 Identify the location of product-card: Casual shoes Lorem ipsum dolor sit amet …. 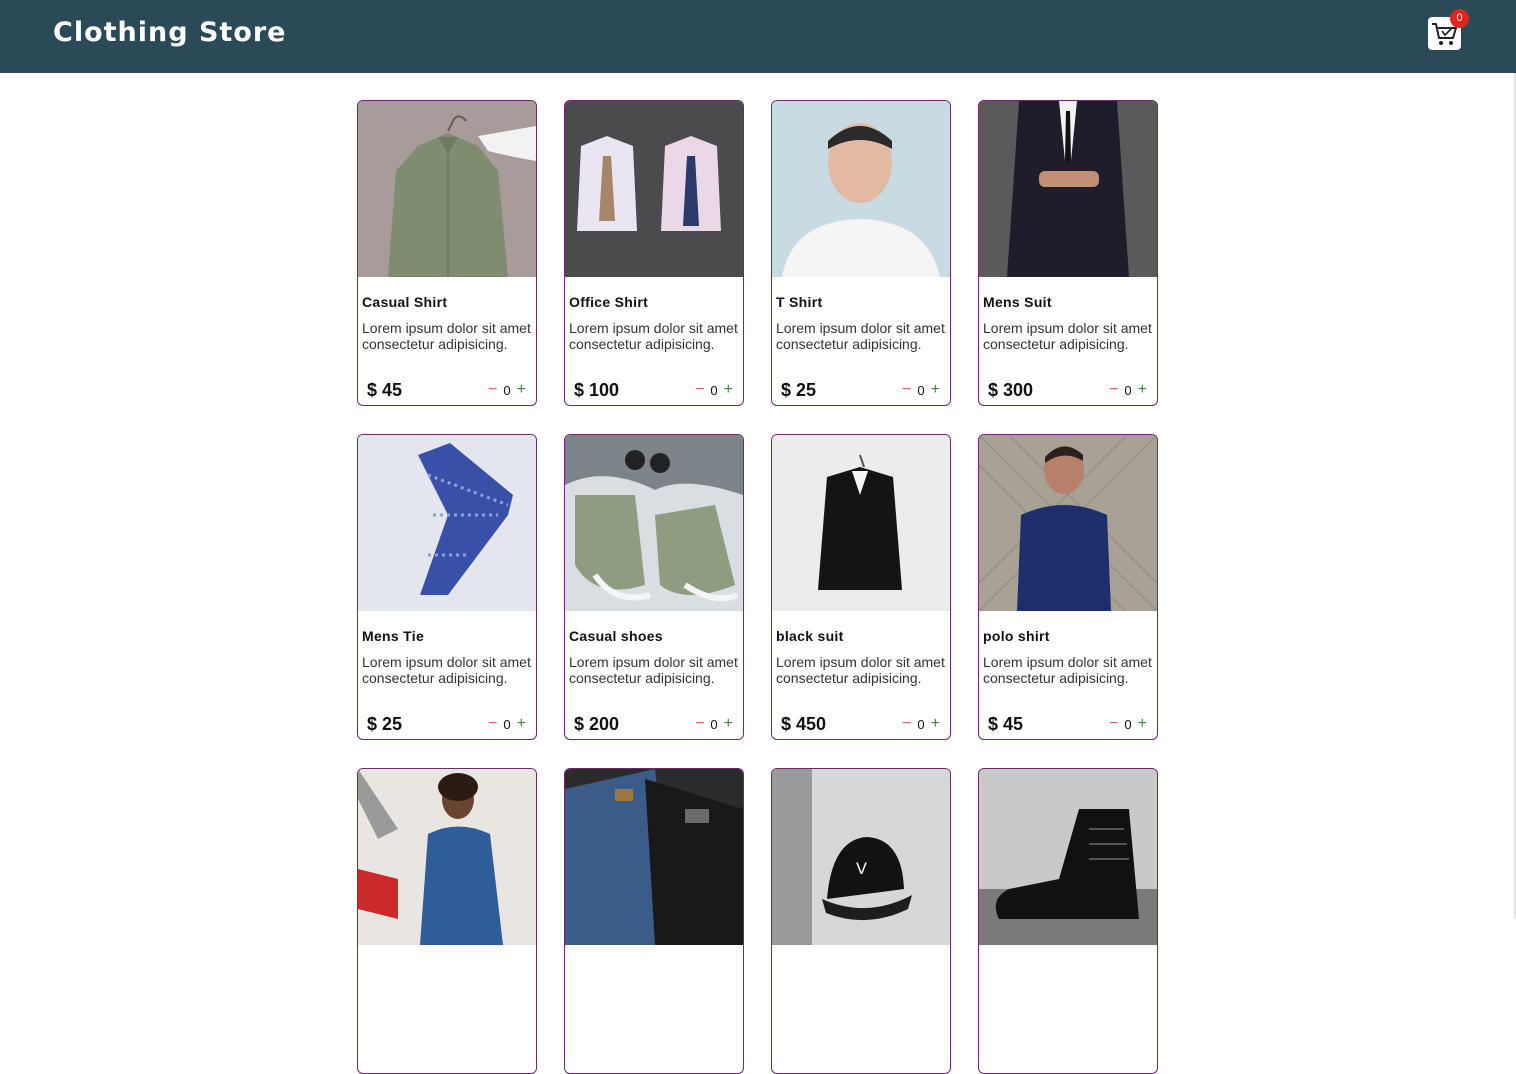
(654, 587).